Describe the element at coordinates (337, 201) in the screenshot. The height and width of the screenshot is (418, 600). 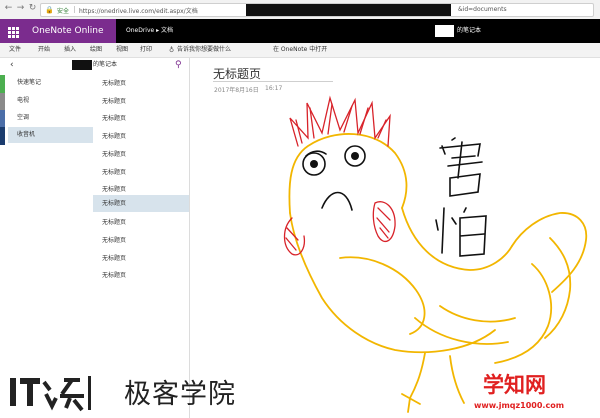
I see `rooster-mouth` at that location.